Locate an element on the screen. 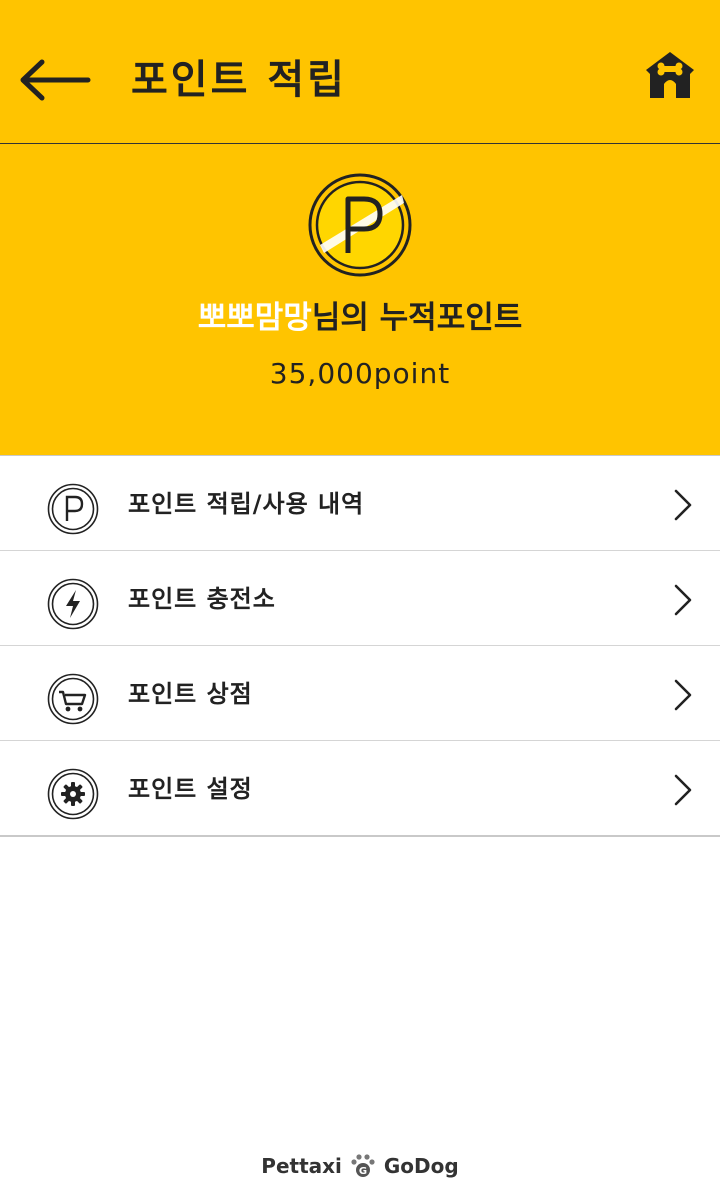  app-header: 포인트 적립 is located at coordinates (360, 72).